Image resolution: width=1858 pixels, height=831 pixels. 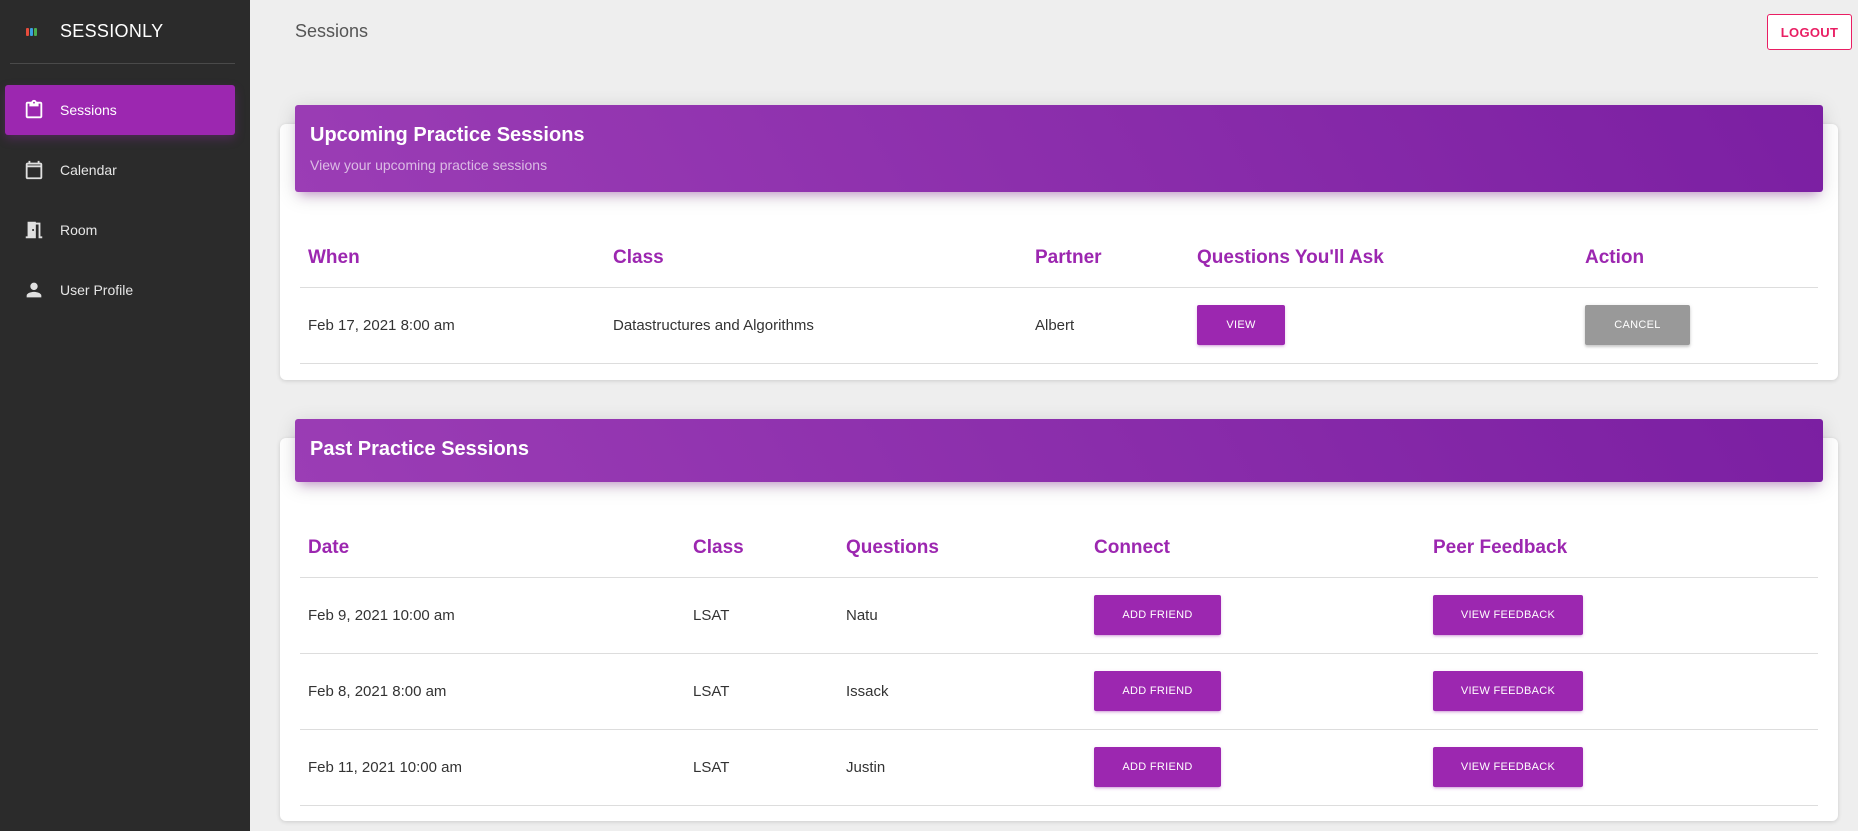 I want to click on session-questions: Justin, so click(x=962, y=767).